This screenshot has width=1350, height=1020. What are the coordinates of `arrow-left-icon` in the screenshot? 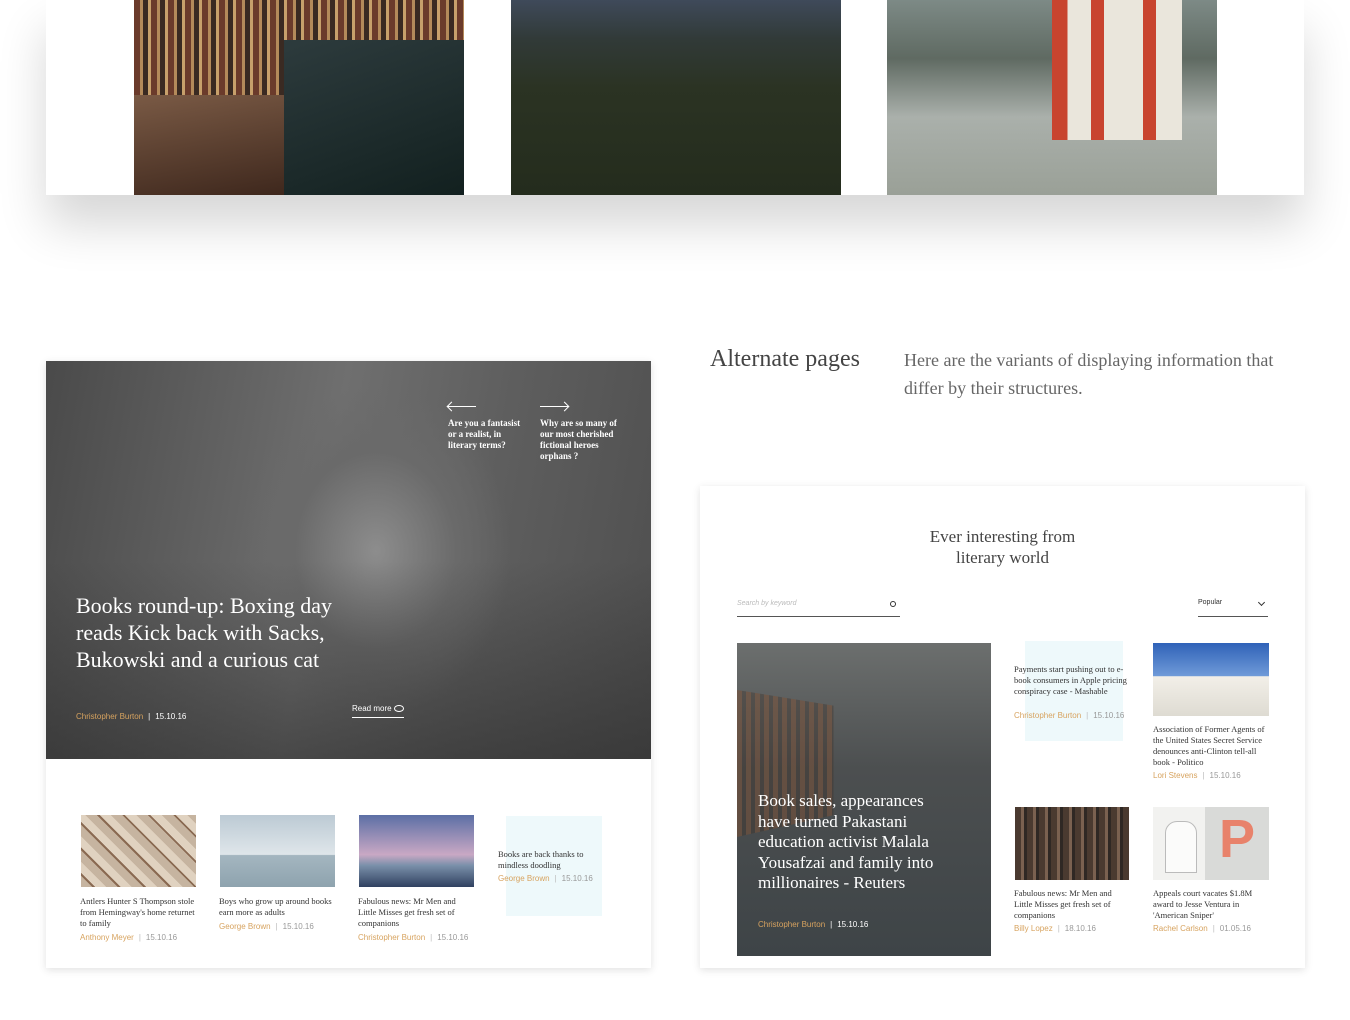 It's located at (462, 406).